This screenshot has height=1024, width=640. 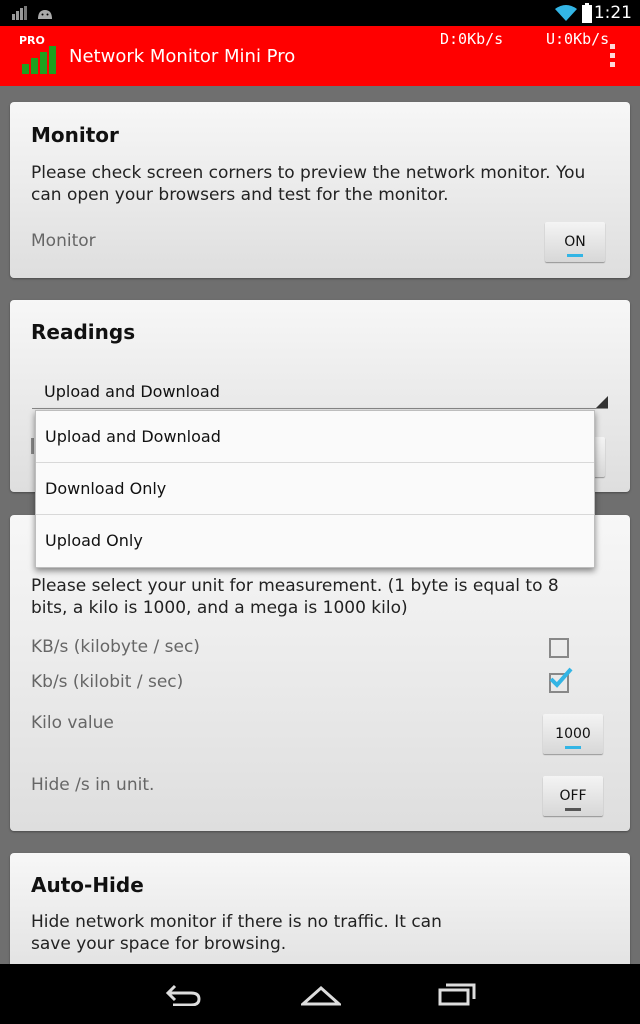 I want to click on autohide-heading: Auto-Hide, so click(x=87, y=885).